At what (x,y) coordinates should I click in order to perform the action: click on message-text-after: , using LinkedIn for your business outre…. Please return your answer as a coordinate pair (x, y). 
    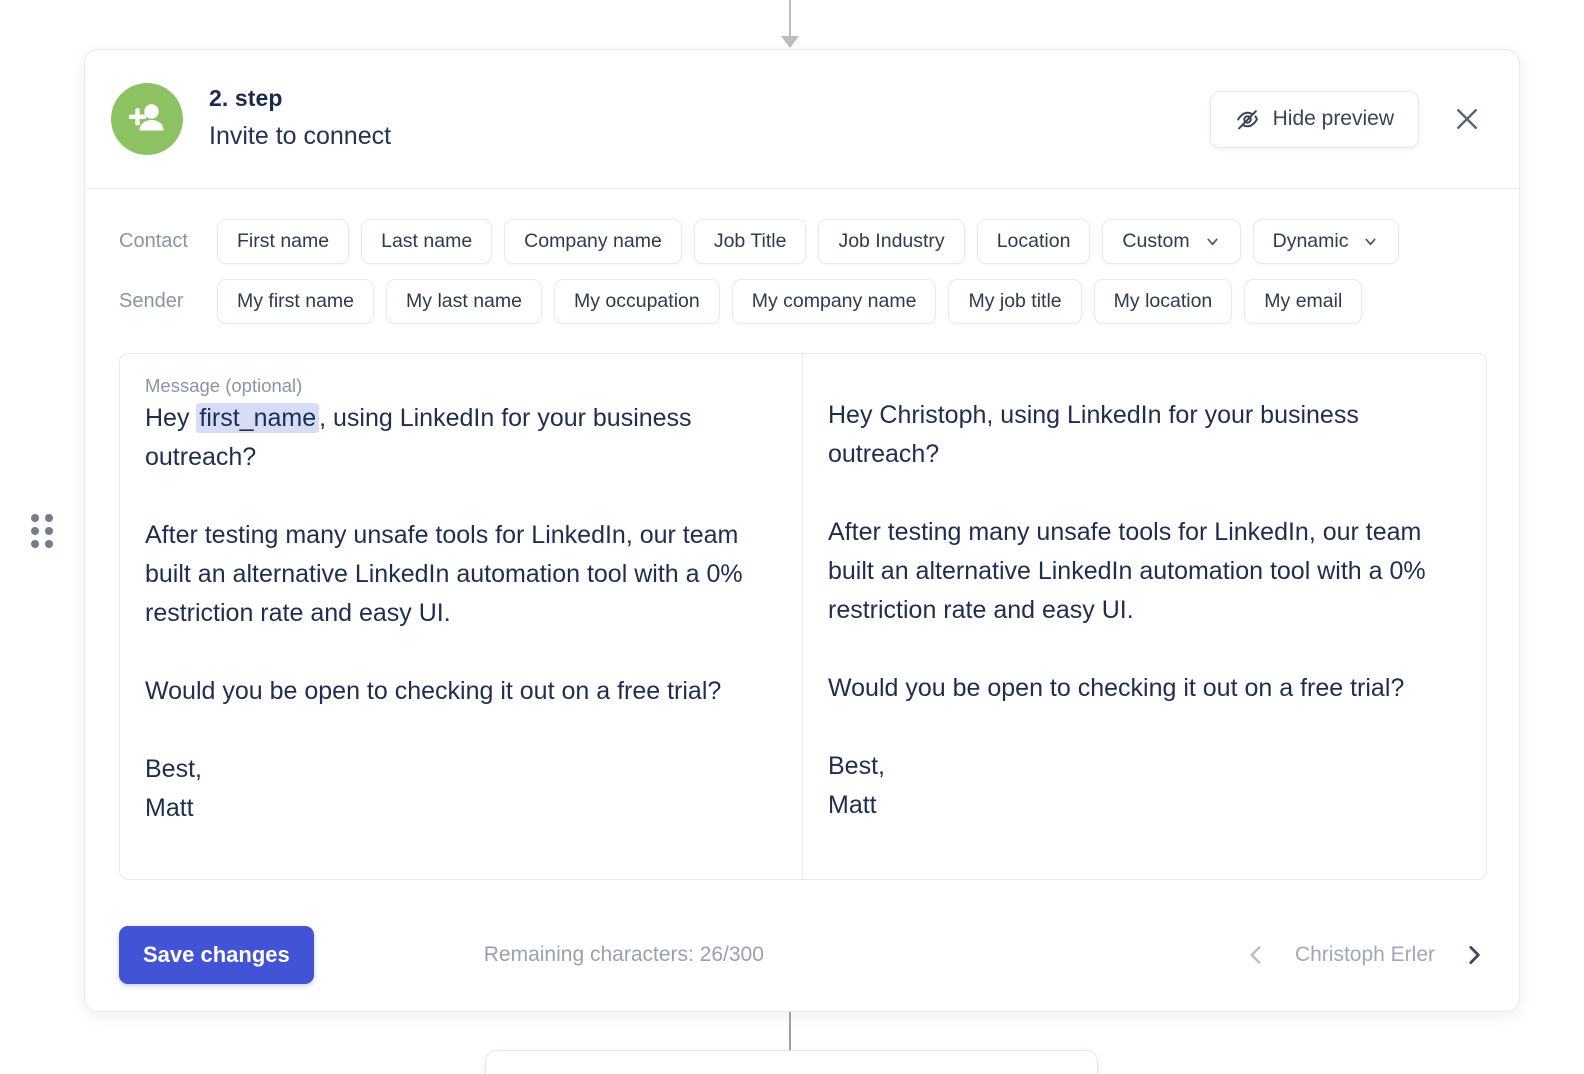
    Looking at the image, I should click on (444, 613).